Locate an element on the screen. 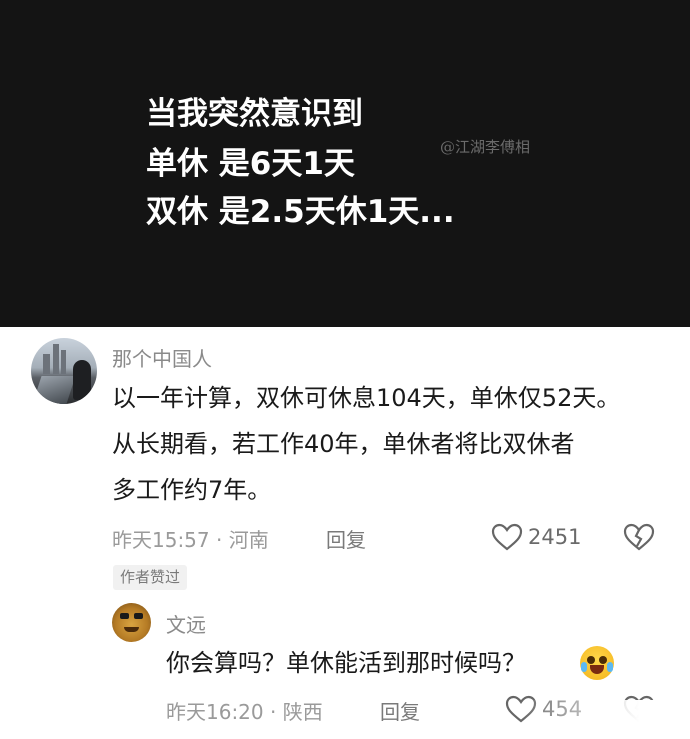 This screenshot has width=690, height=739. like-button: 2451 is located at coordinates (536, 537).